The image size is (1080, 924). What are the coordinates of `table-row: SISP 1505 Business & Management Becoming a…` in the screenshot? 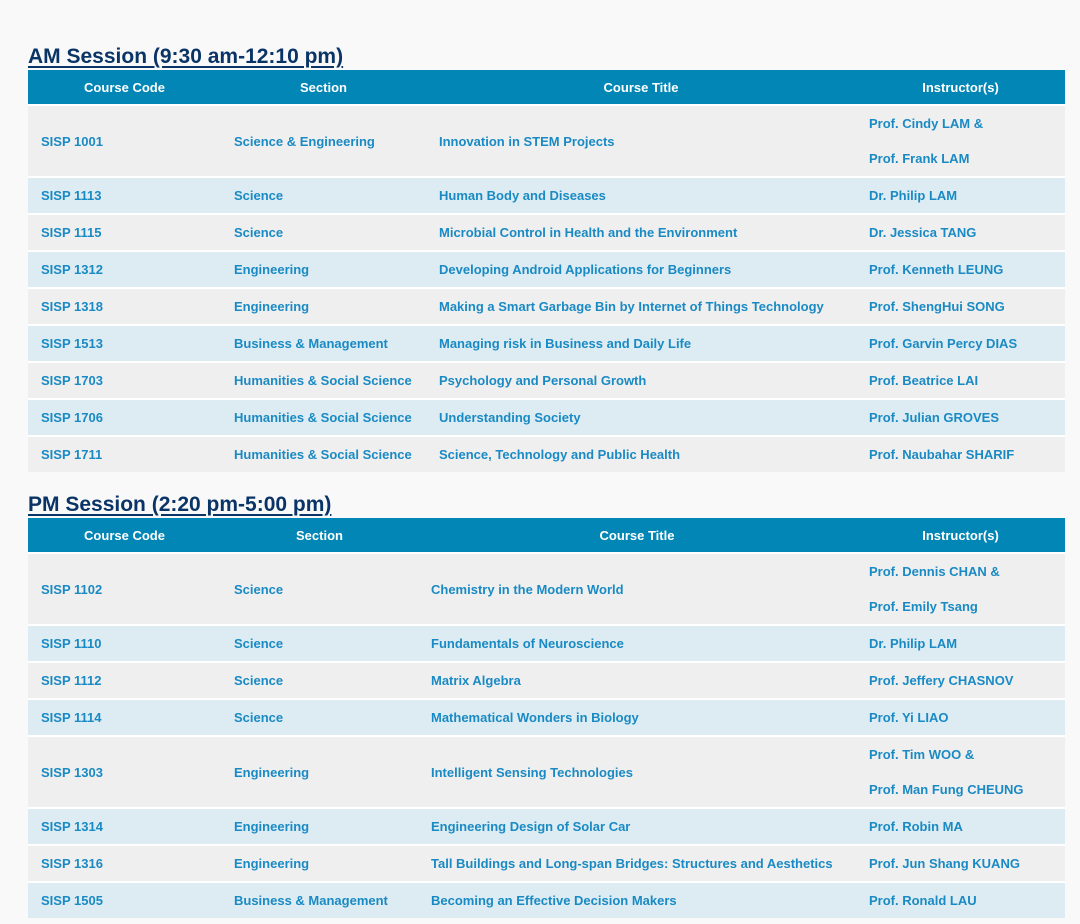 It's located at (546, 899).